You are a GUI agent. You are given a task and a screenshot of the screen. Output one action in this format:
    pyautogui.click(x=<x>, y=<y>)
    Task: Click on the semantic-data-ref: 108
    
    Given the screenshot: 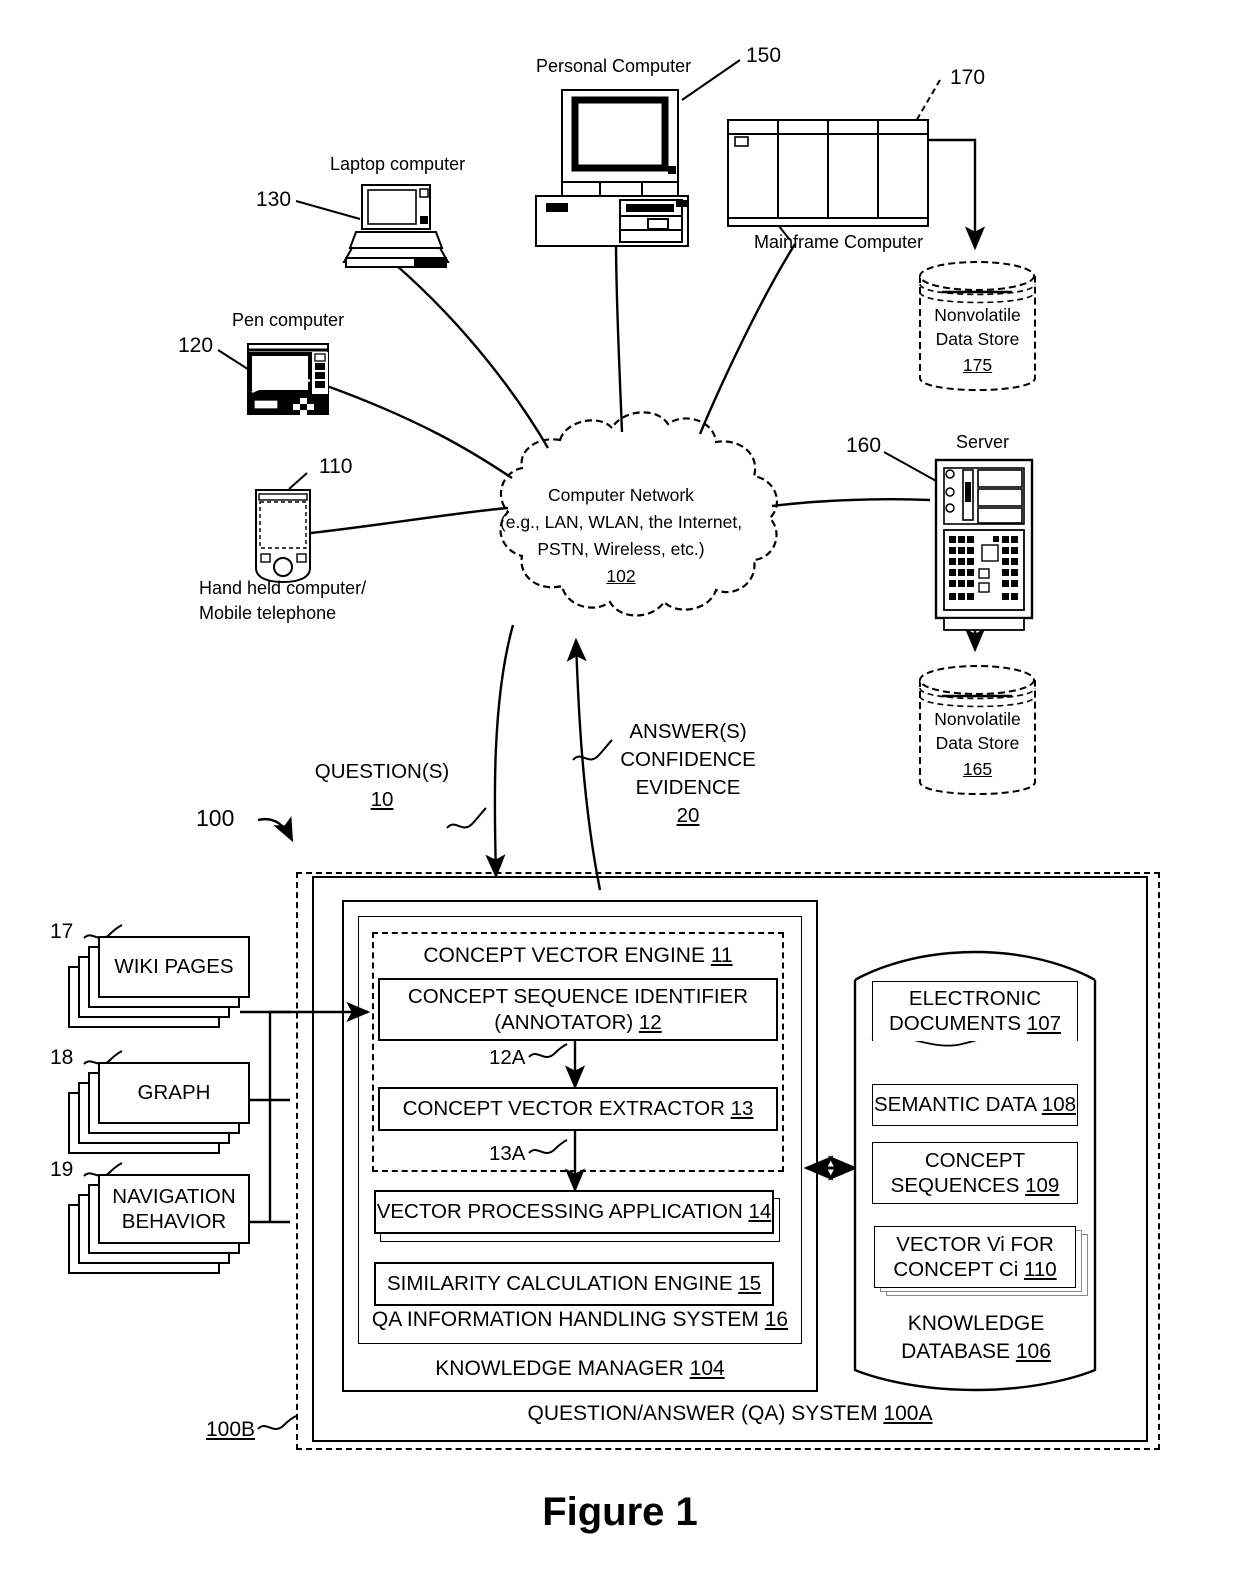 What is the action you would take?
    pyautogui.click(x=1059, y=1104)
    